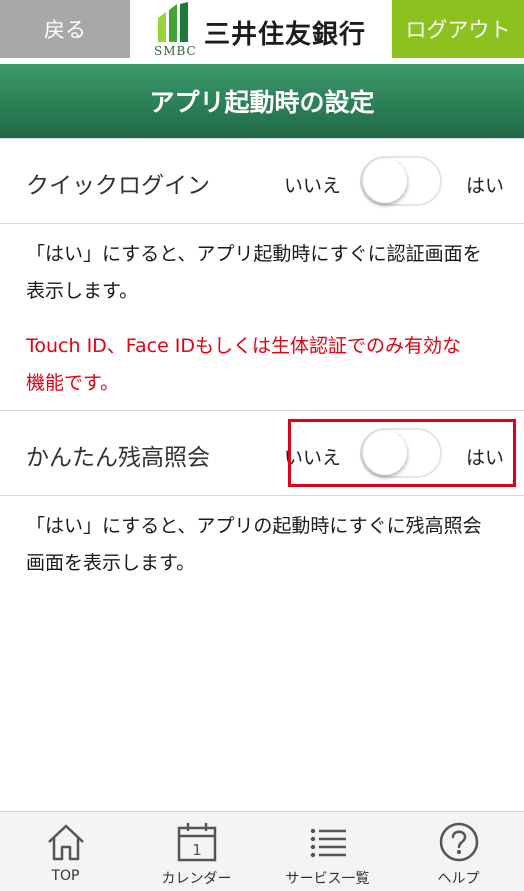 The height and width of the screenshot is (891, 524). I want to click on back-button: 戻る, so click(65, 29).